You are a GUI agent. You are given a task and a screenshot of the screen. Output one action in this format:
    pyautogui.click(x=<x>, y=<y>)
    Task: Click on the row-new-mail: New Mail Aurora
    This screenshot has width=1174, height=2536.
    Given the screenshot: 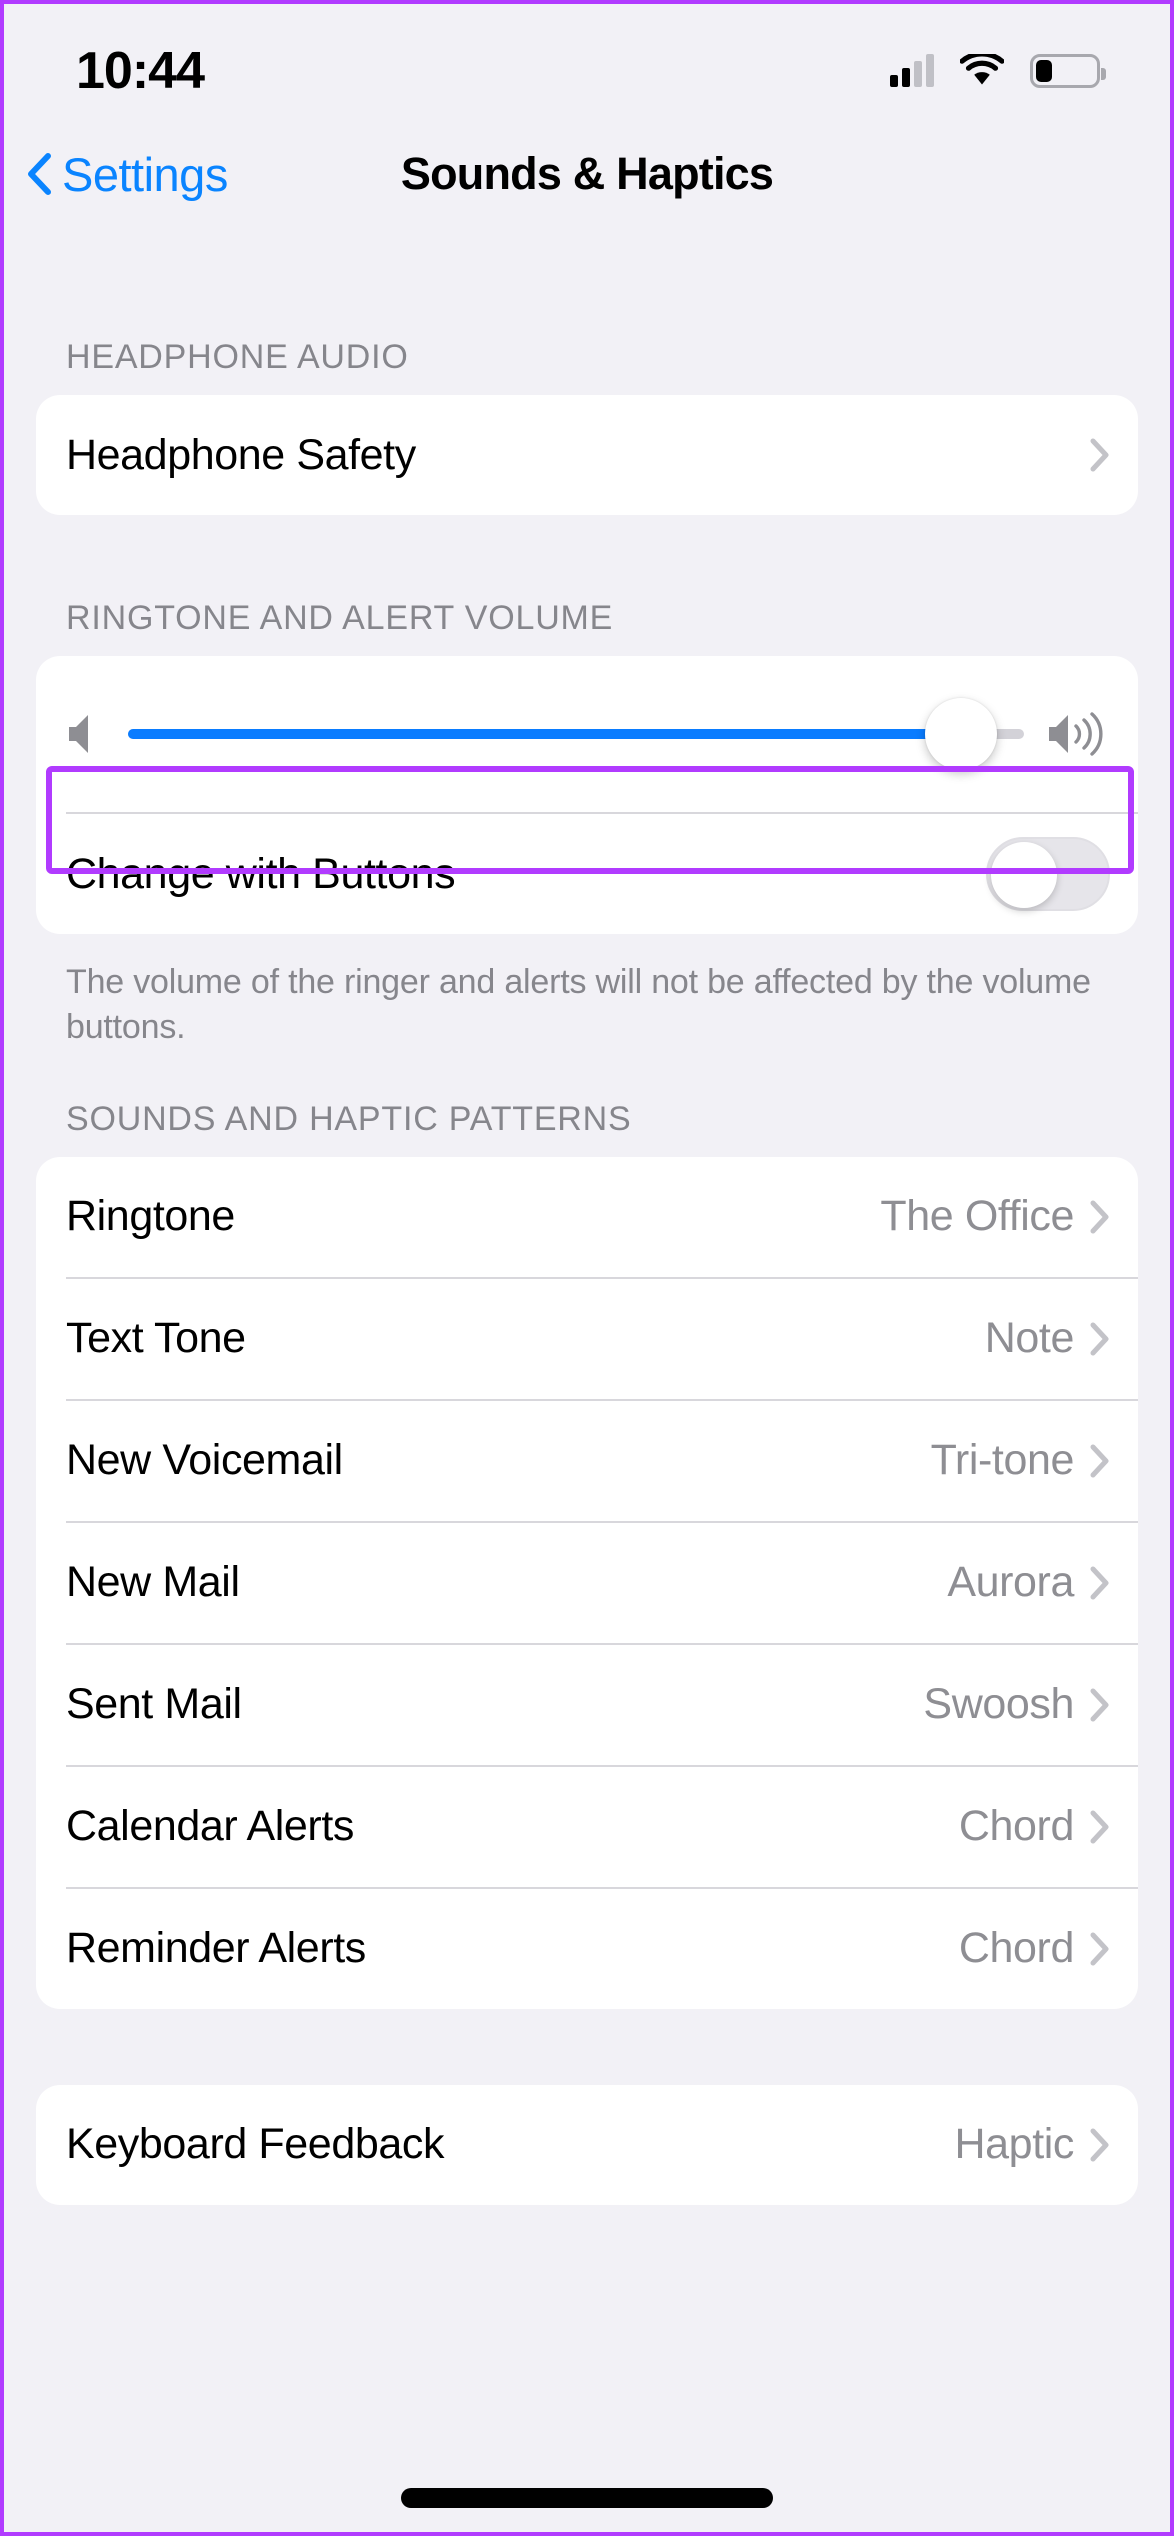 What is the action you would take?
    pyautogui.click(x=587, y=1583)
    